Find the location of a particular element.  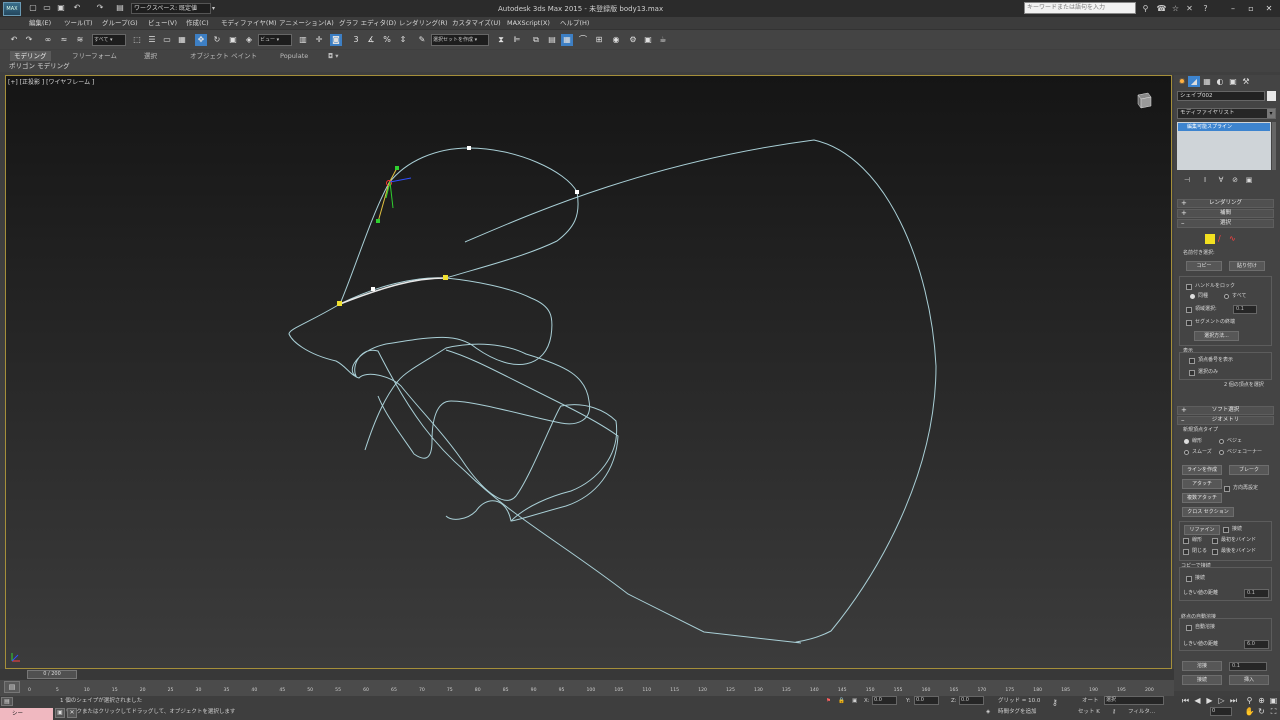

unlink-icon: ≈ is located at coordinates (64, 40).